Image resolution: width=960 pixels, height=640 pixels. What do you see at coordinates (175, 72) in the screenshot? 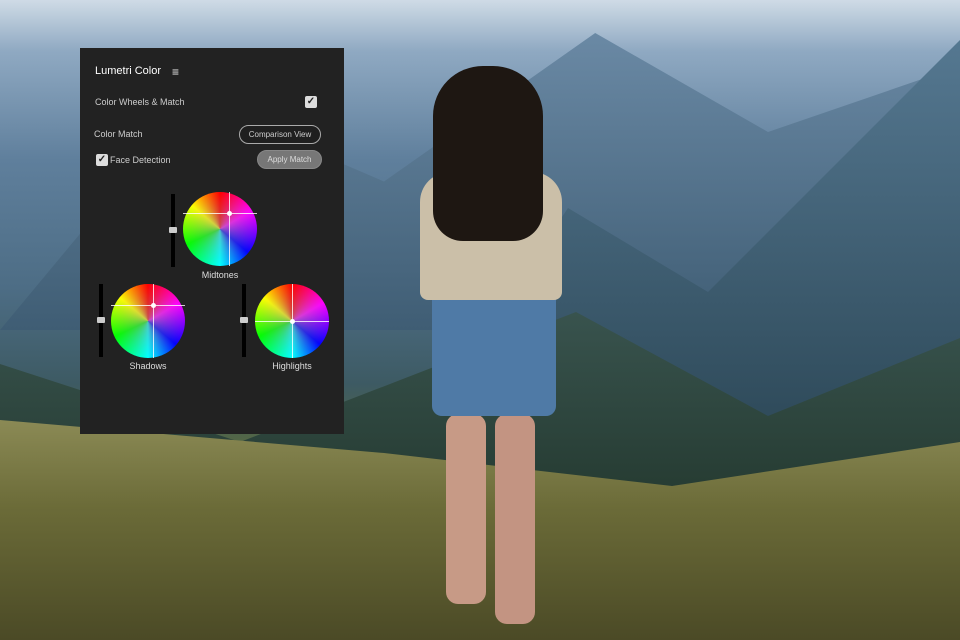
I see `hamburger-icon: ≡` at bounding box center [175, 72].